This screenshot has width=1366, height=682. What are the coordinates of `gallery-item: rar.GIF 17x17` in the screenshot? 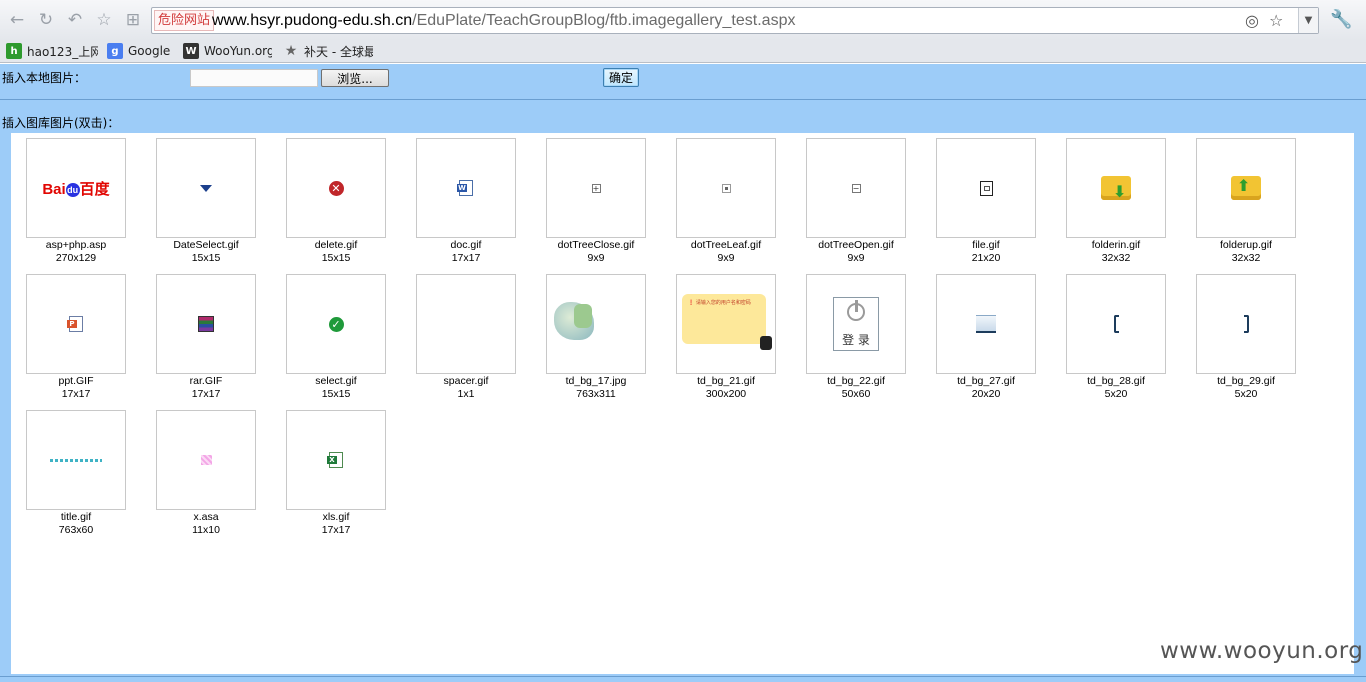 It's located at (206, 335).